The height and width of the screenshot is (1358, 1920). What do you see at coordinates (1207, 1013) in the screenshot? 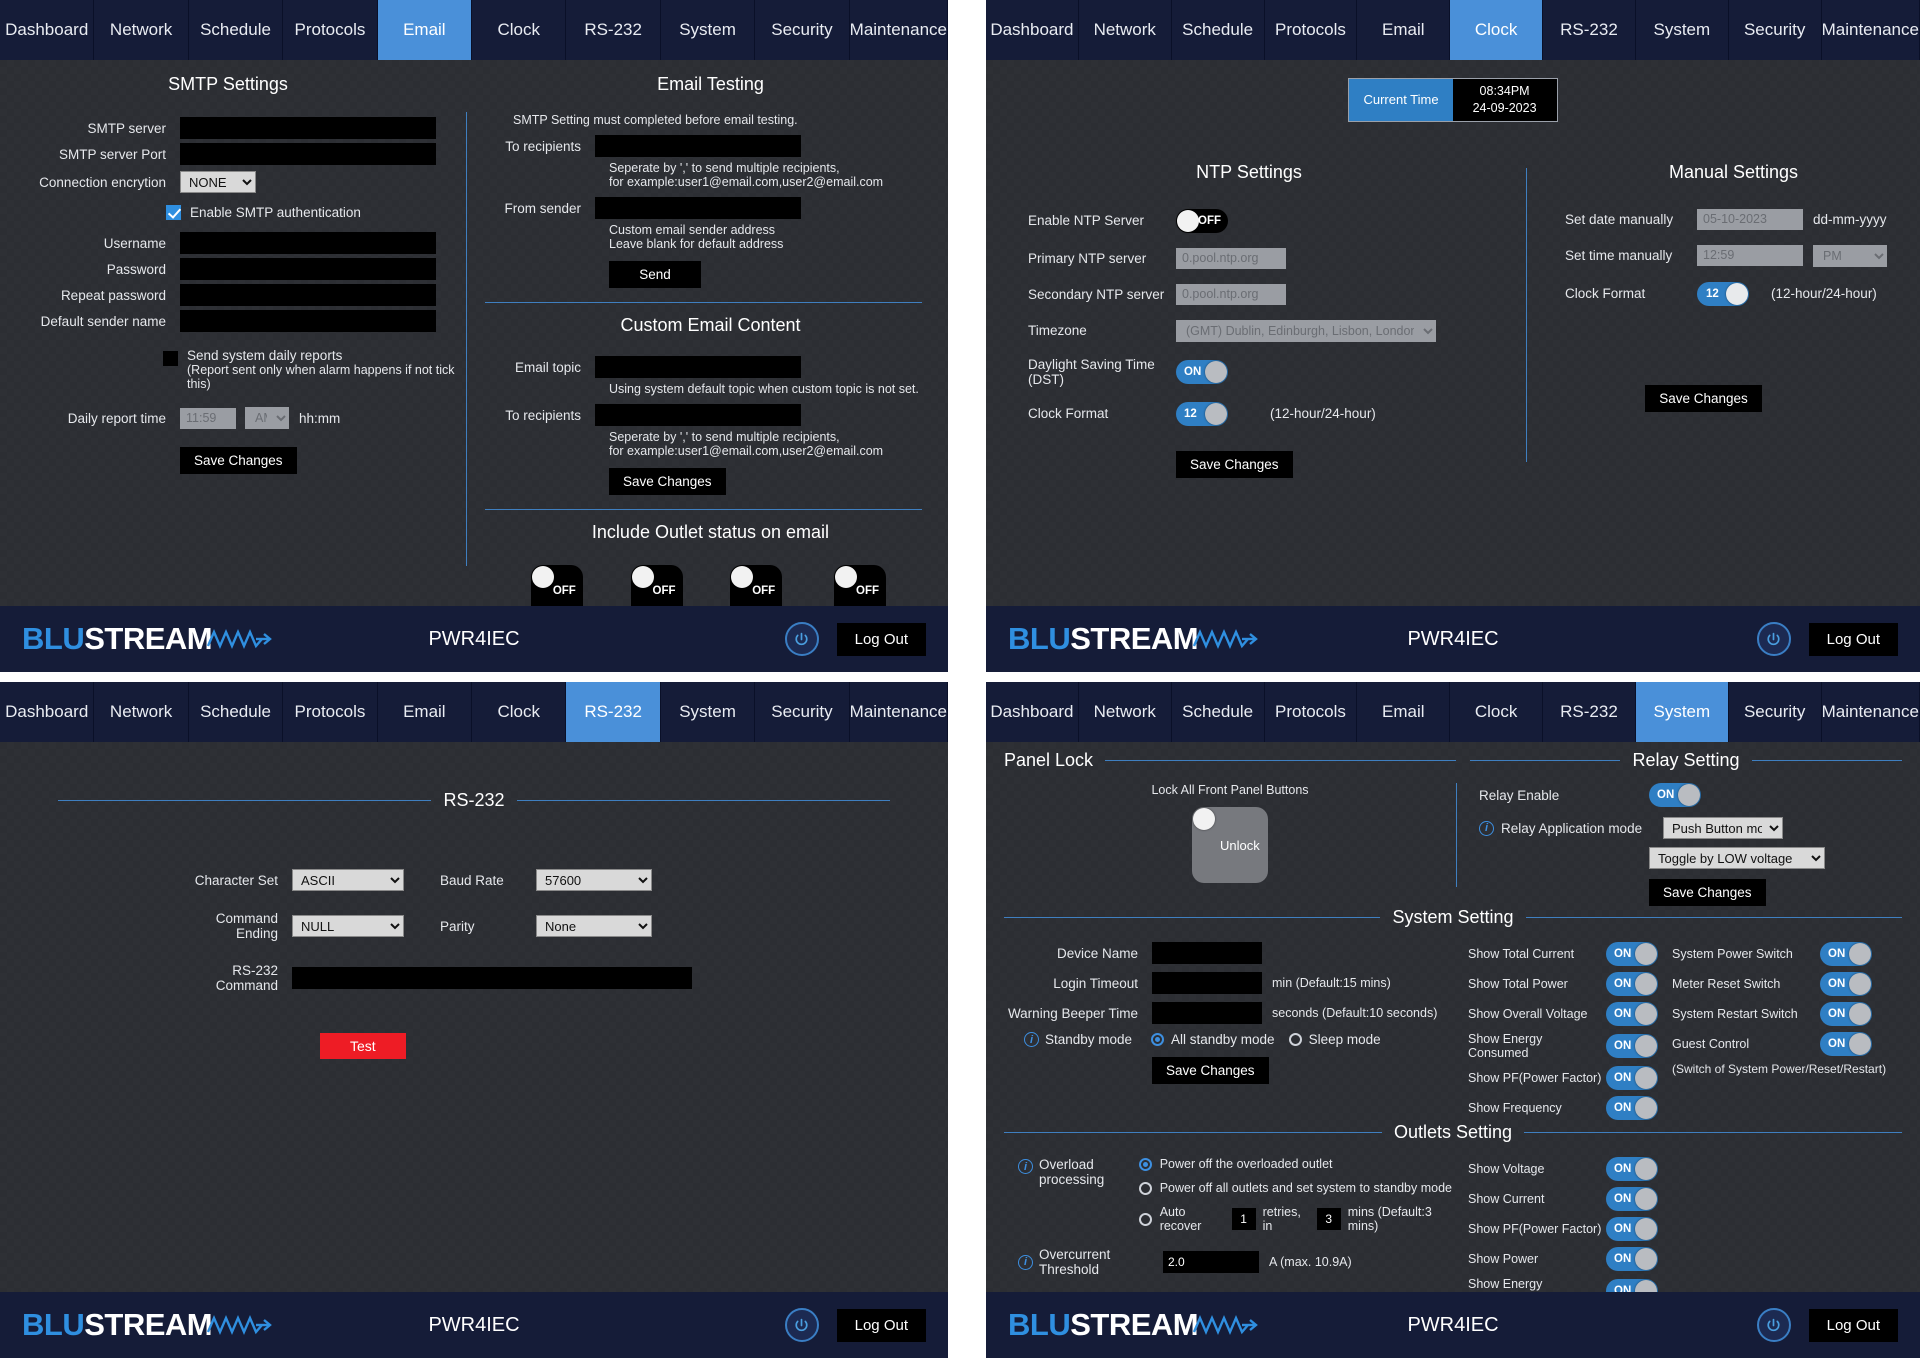
I see `warning-beeper-input` at bounding box center [1207, 1013].